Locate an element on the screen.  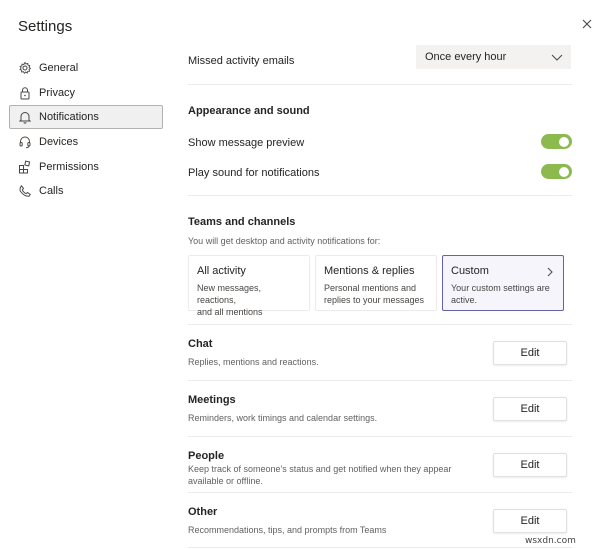
show-preview-toggle is located at coordinates (556, 141).